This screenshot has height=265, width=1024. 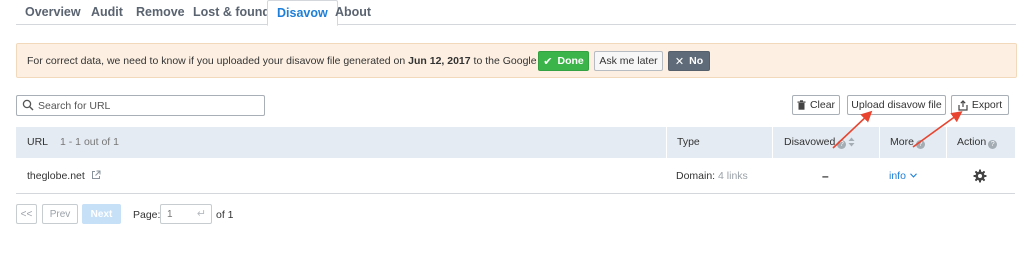 I want to click on prev-page-button: Prev, so click(x=60, y=214).